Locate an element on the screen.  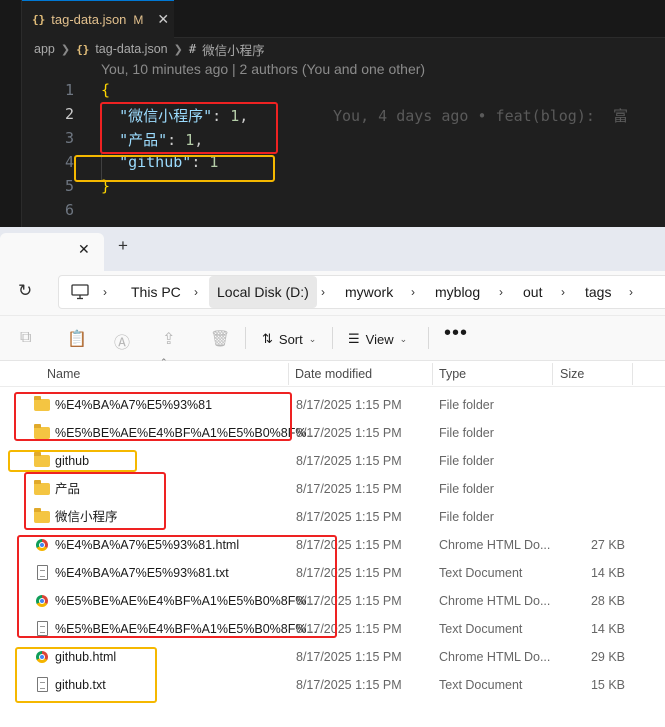
file-size: 28 KB is located at coordinates (607, 601).